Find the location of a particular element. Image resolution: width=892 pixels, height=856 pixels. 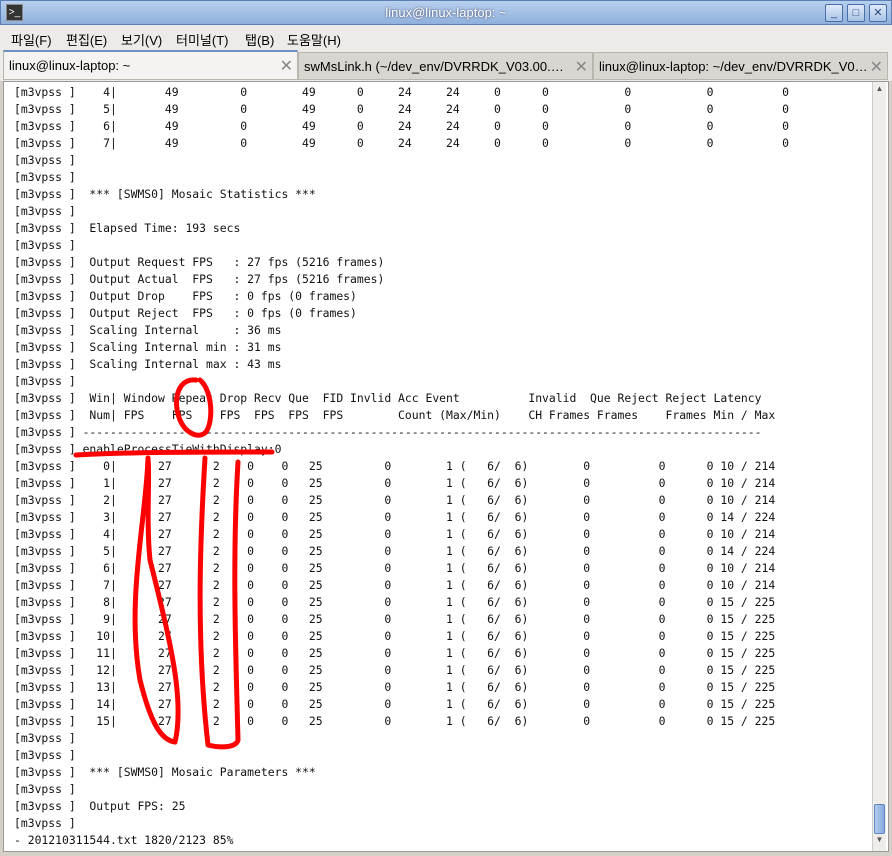

pager-status-line: - 201210311544.txt 1820/2123 85% is located at coordinates (124, 840).